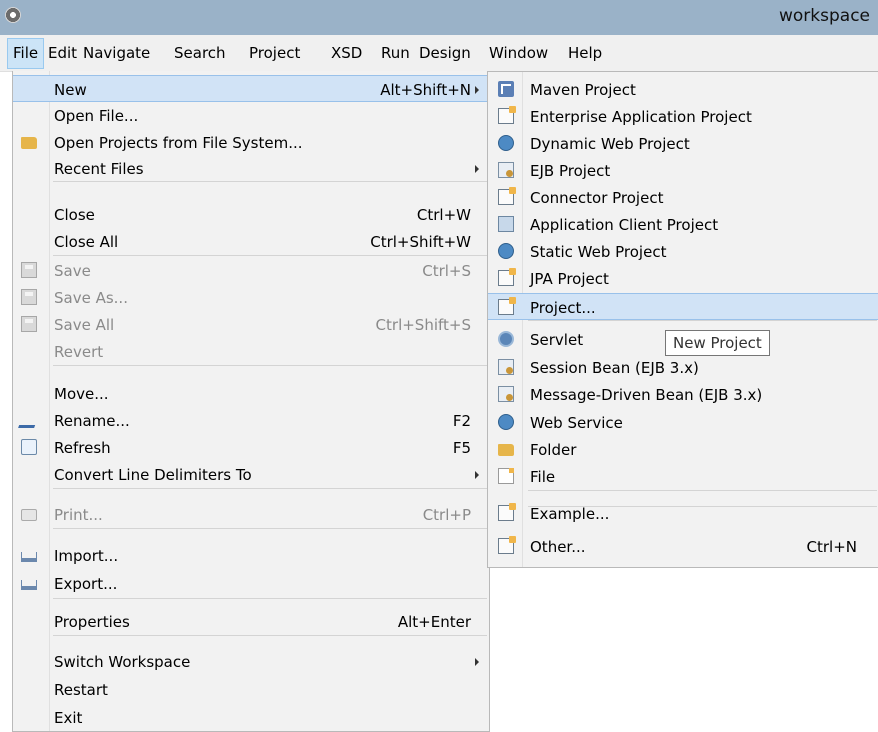 The height and width of the screenshot is (732, 878). What do you see at coordinates (439, 17) in the screenshot?
I see `title-bar: workspace` at bounding box center [439, 17].